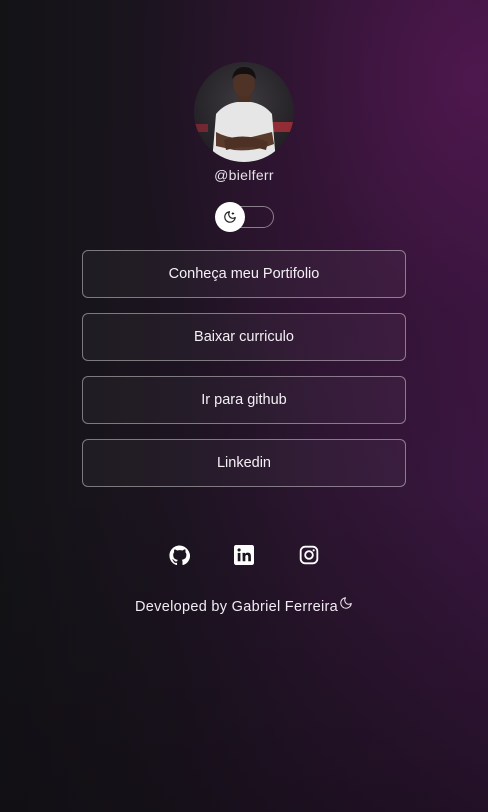  I want to click on social-links, so click(244, 555).